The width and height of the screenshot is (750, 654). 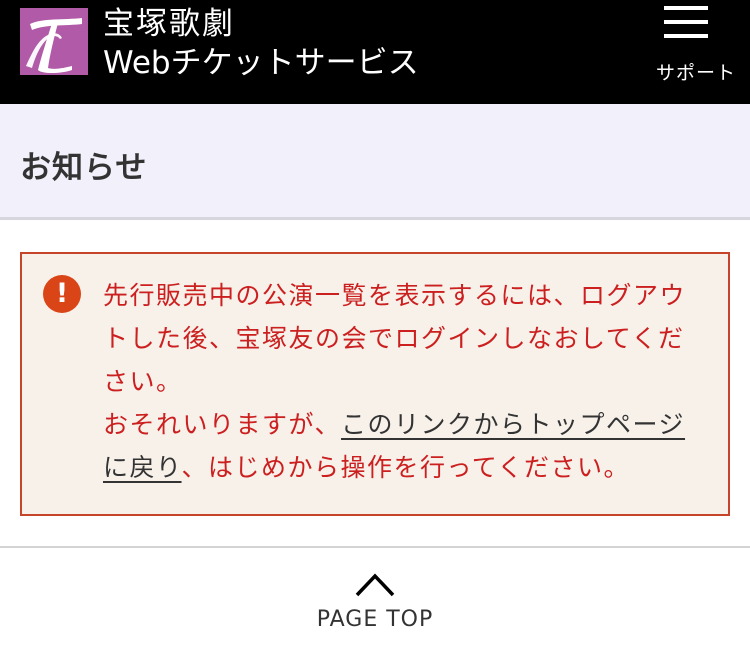 I want to click on hamburger-icon, so click(x=686, y=22).